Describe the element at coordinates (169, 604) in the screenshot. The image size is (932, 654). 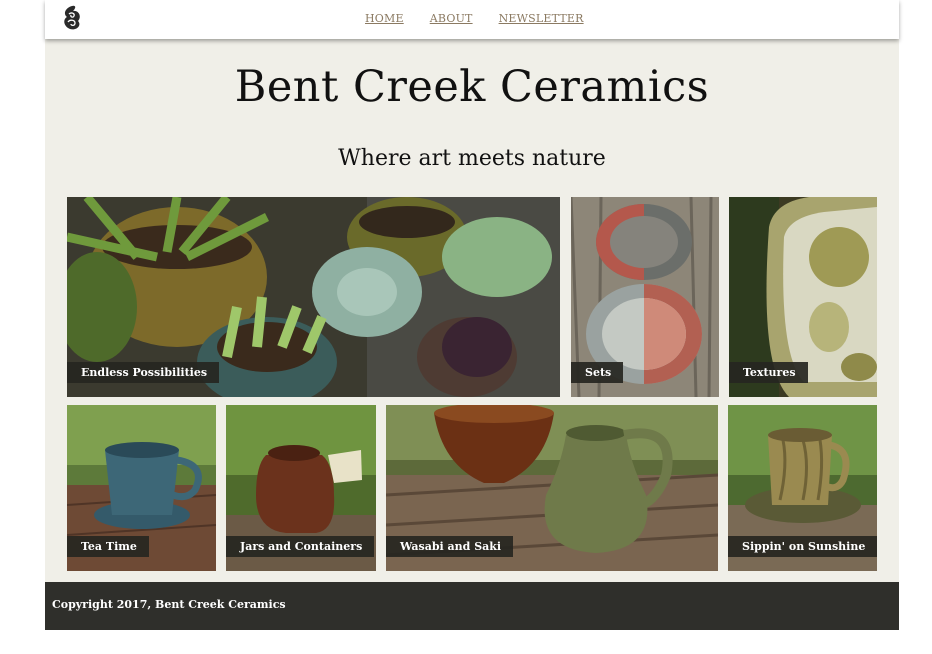
I see `copyright-text: Copyright 2017, Bent Creek Ceramics` at that location.